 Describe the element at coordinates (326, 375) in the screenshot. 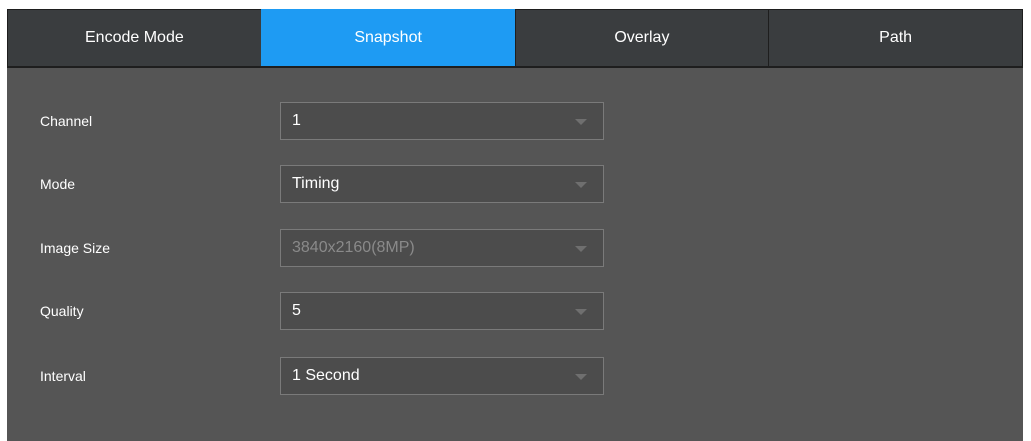

I see `interval-value: 1 Second` at that location.